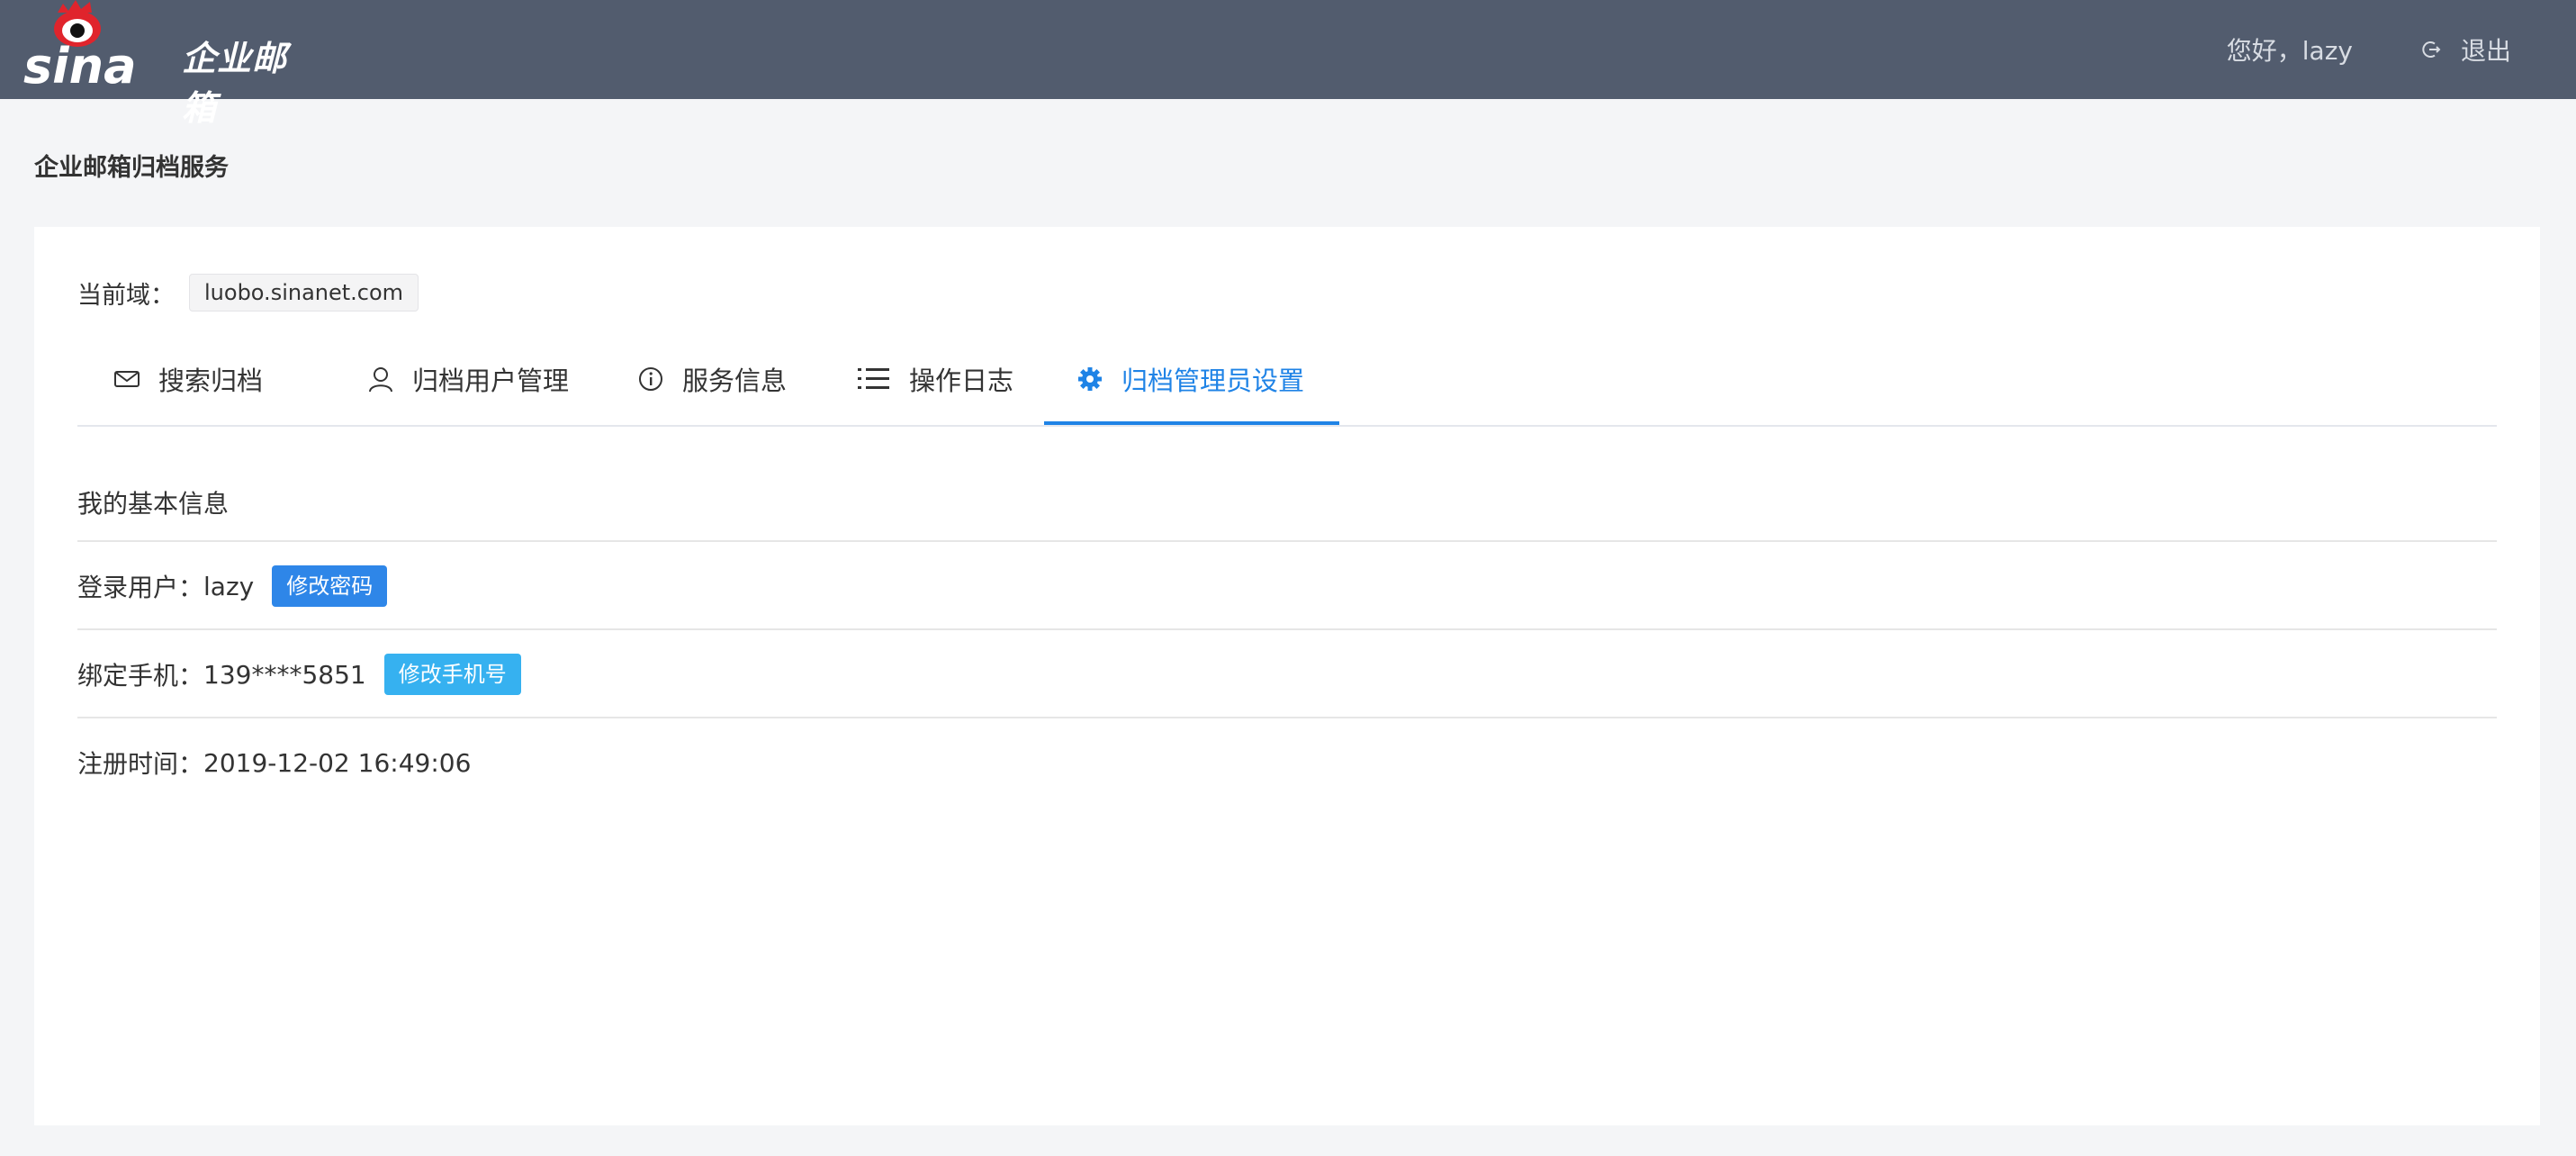 Image resolution: width=2576 pixels, height=1156 pixels. What do you see at coordinates (1288, 64) in the screenshot?
I see `top-header: sina 企业邮箱 您好，lazy 退出` at bounding box center [1288, 64].